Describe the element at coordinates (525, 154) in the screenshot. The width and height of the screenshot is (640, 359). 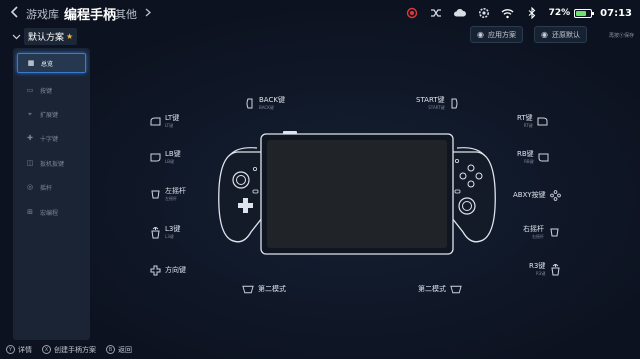
I see `mapping-label: RB键` at that location.